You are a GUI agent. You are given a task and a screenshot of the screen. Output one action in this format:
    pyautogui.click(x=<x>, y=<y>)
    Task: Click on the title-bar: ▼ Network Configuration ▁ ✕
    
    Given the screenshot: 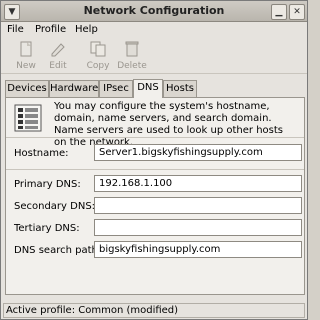 What is the action you would take?
    pyautogui.click(x=154, y=11)
    